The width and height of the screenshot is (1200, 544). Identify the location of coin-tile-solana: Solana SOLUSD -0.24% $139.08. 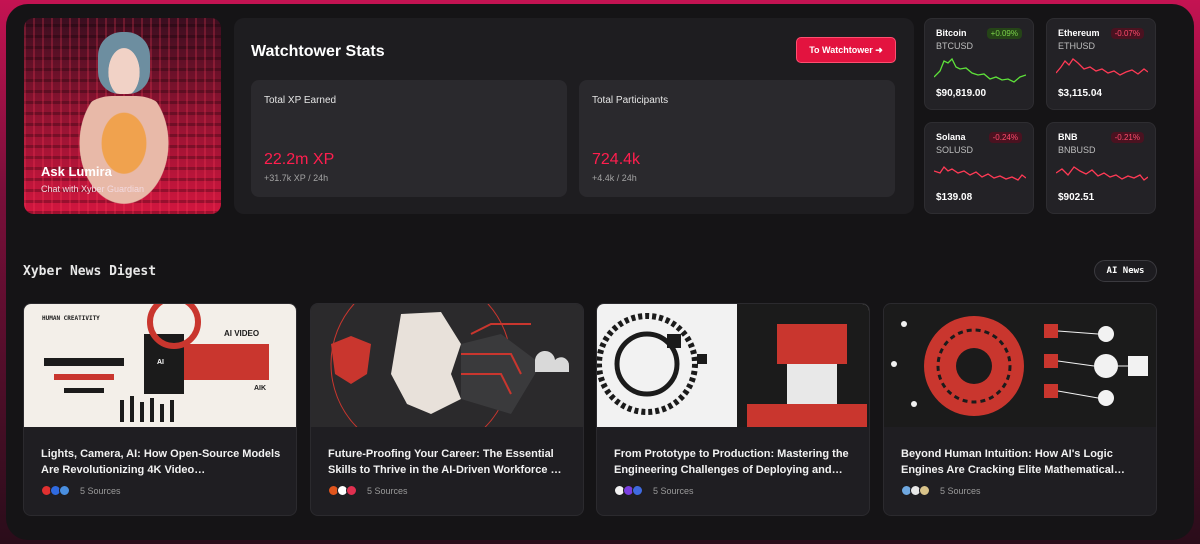
(979, 168).